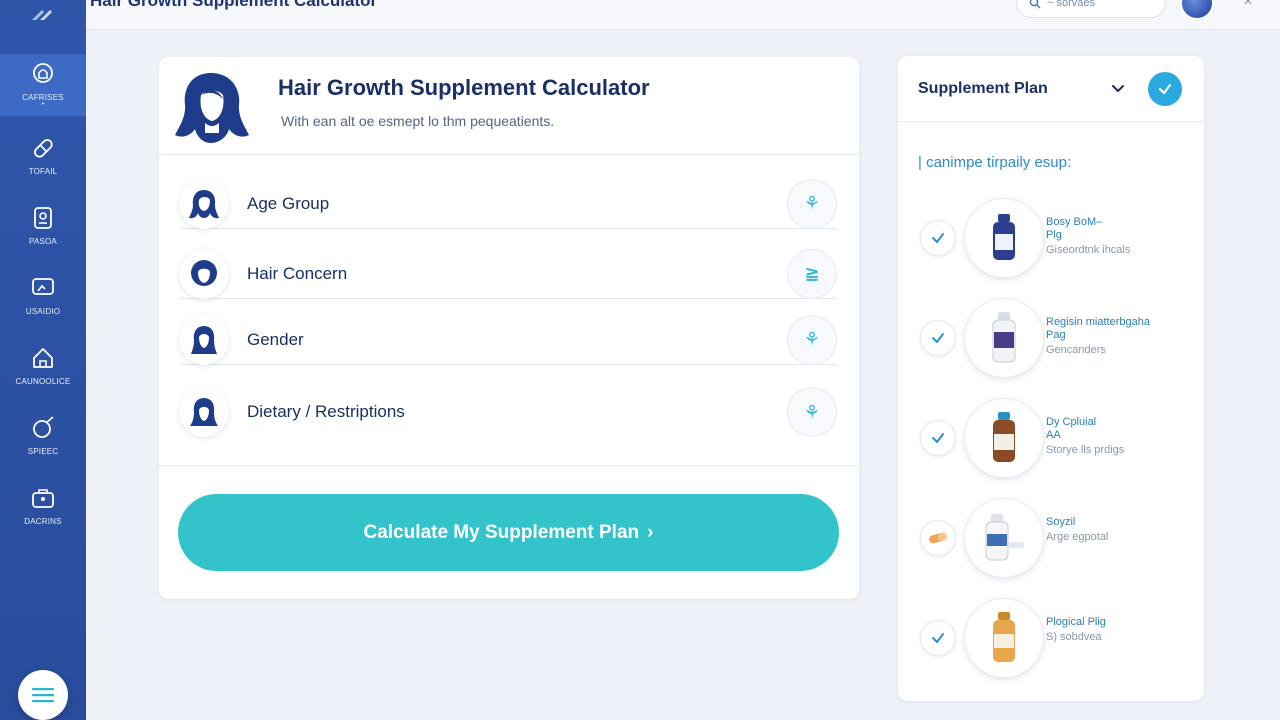 The height and width of the screenshot is (720, 1280). I want to click on sidebar-item-caunoolice: CAUNOOLICE, so click(43, 365).